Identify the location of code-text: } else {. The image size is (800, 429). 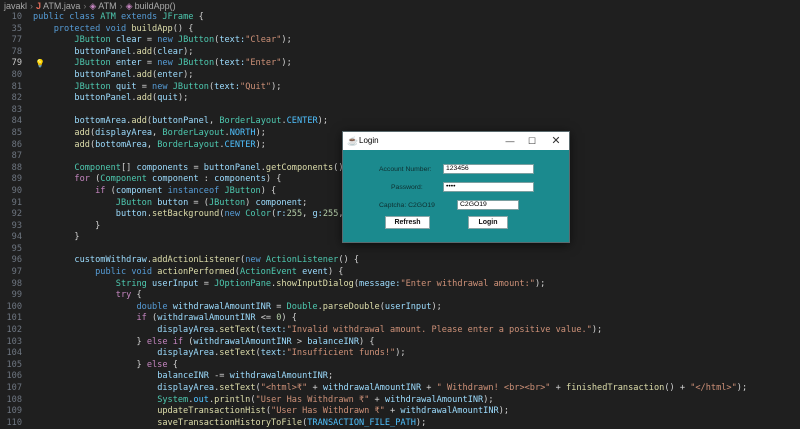
(105, 364).